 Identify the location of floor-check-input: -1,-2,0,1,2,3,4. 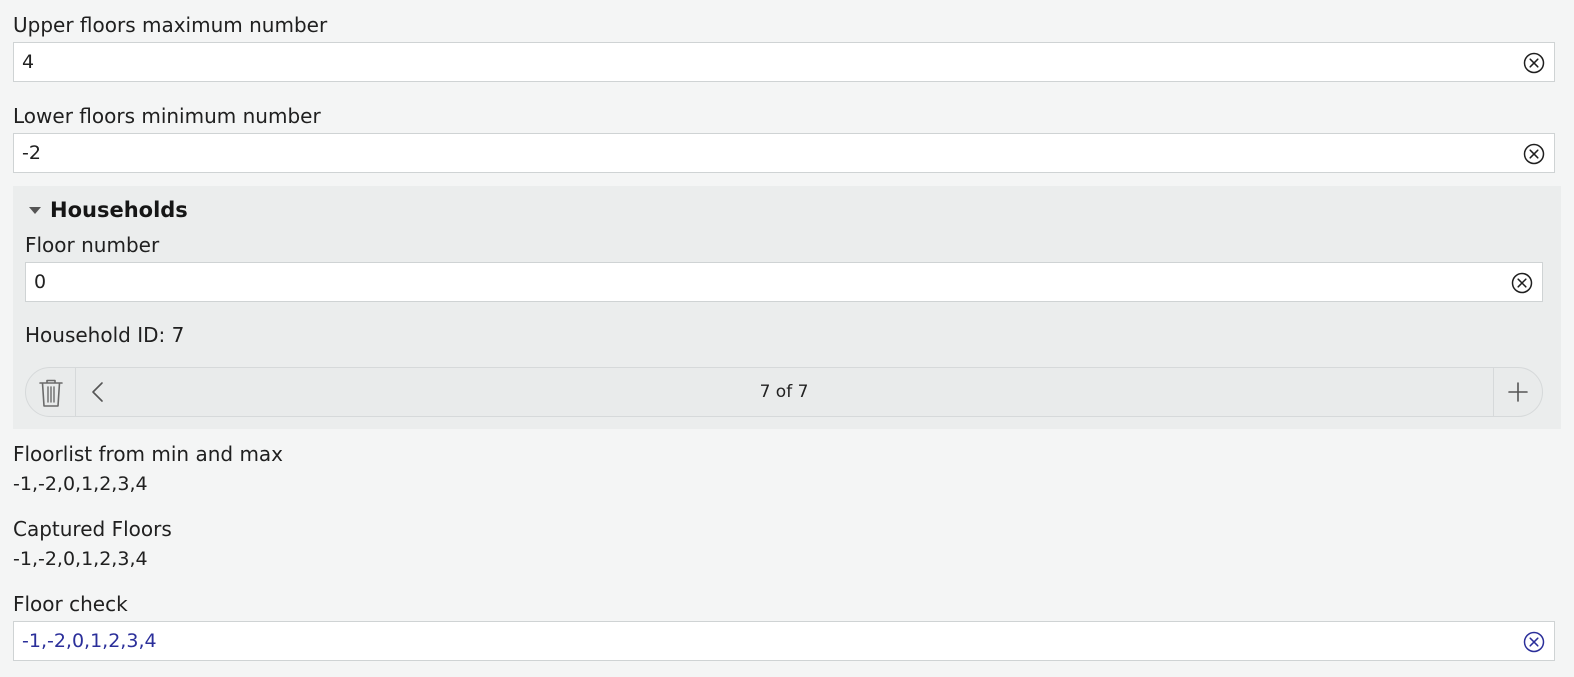
(784, 641).